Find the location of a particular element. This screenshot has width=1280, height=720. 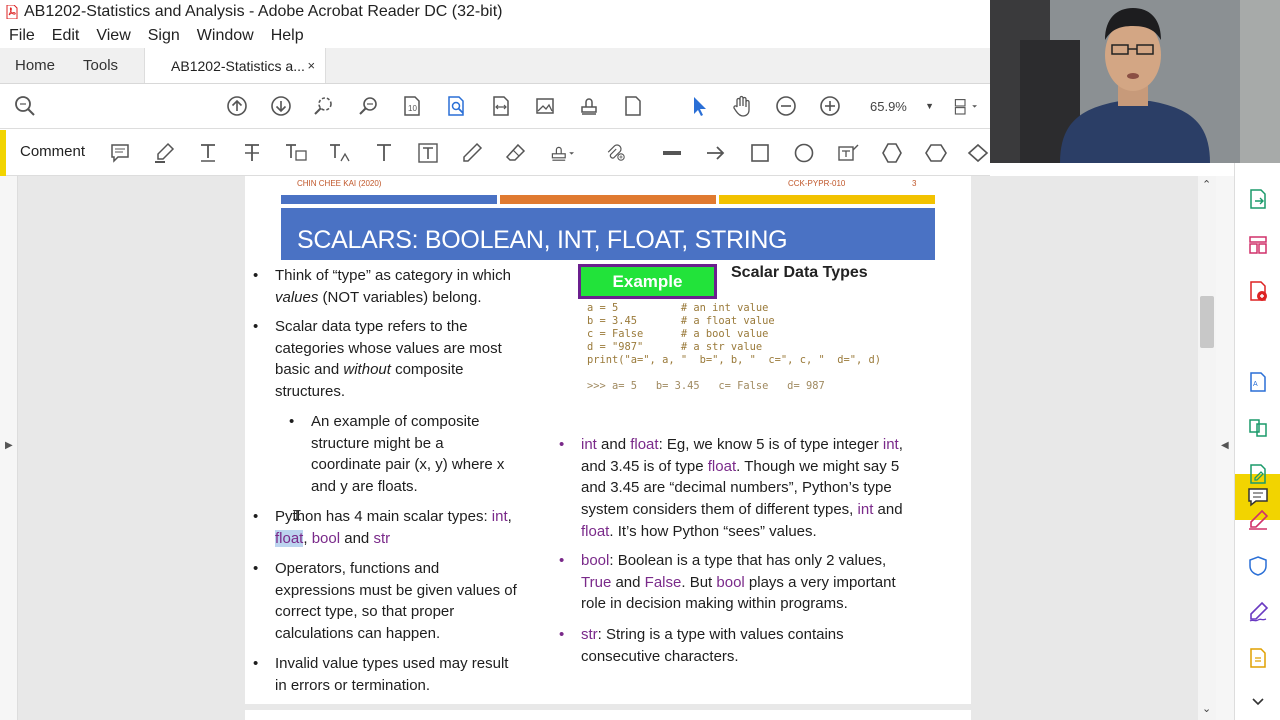

stamp-tool-icon is located at coordinates (562, 153).